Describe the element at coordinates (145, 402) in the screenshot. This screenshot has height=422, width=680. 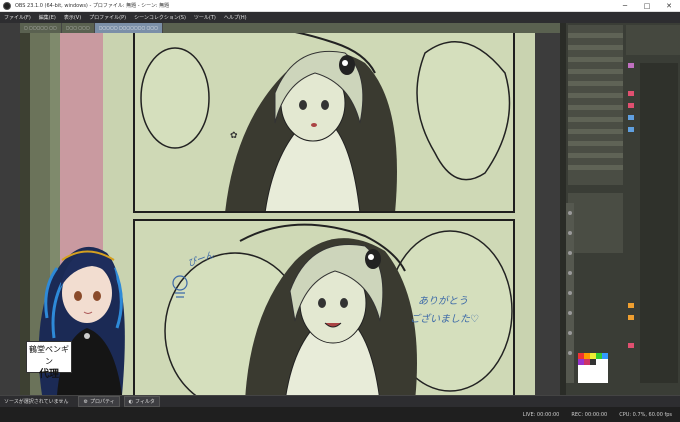
I see `filters-label: フィルタ` at that location.